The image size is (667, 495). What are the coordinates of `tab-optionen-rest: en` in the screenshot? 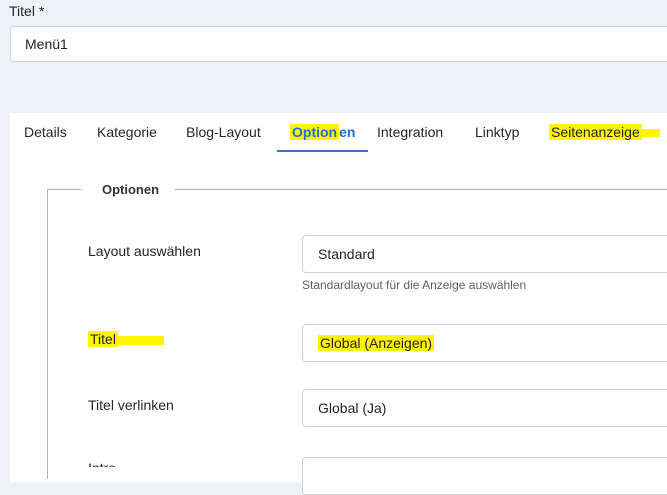 It's located at (347, 132).